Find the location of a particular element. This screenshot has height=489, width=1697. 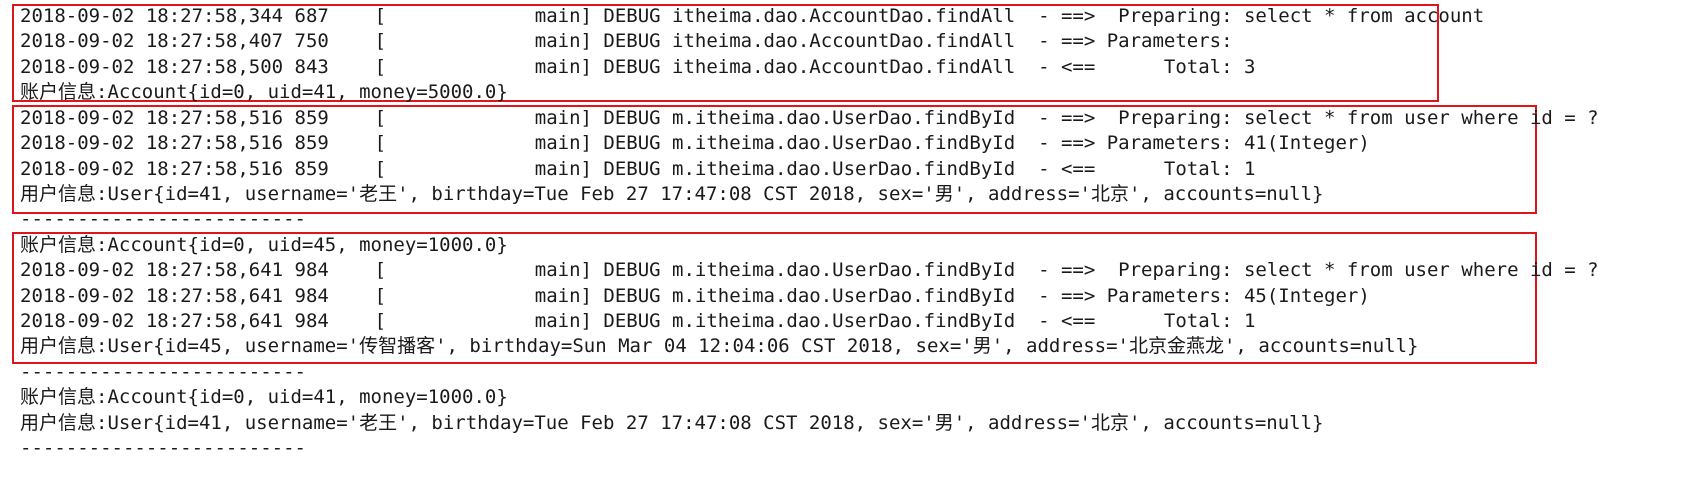

log-line: 账户信息:Account{id=0, uid=45, money=1000.0} is located at coordinates (264, 245).